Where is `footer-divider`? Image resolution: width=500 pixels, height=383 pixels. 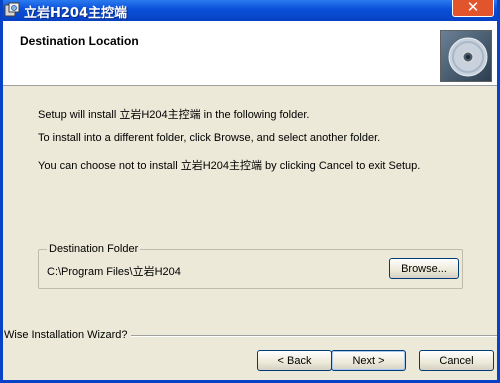 footer-divider is located at coordinates (314, 336).